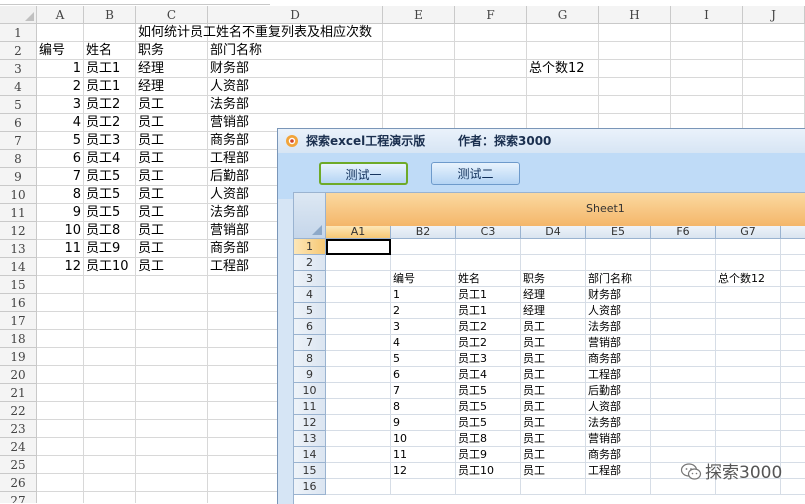  Describe the element at coordinates (310, 216) in the screenshot. I see `inner-select-all-corner` at that location.